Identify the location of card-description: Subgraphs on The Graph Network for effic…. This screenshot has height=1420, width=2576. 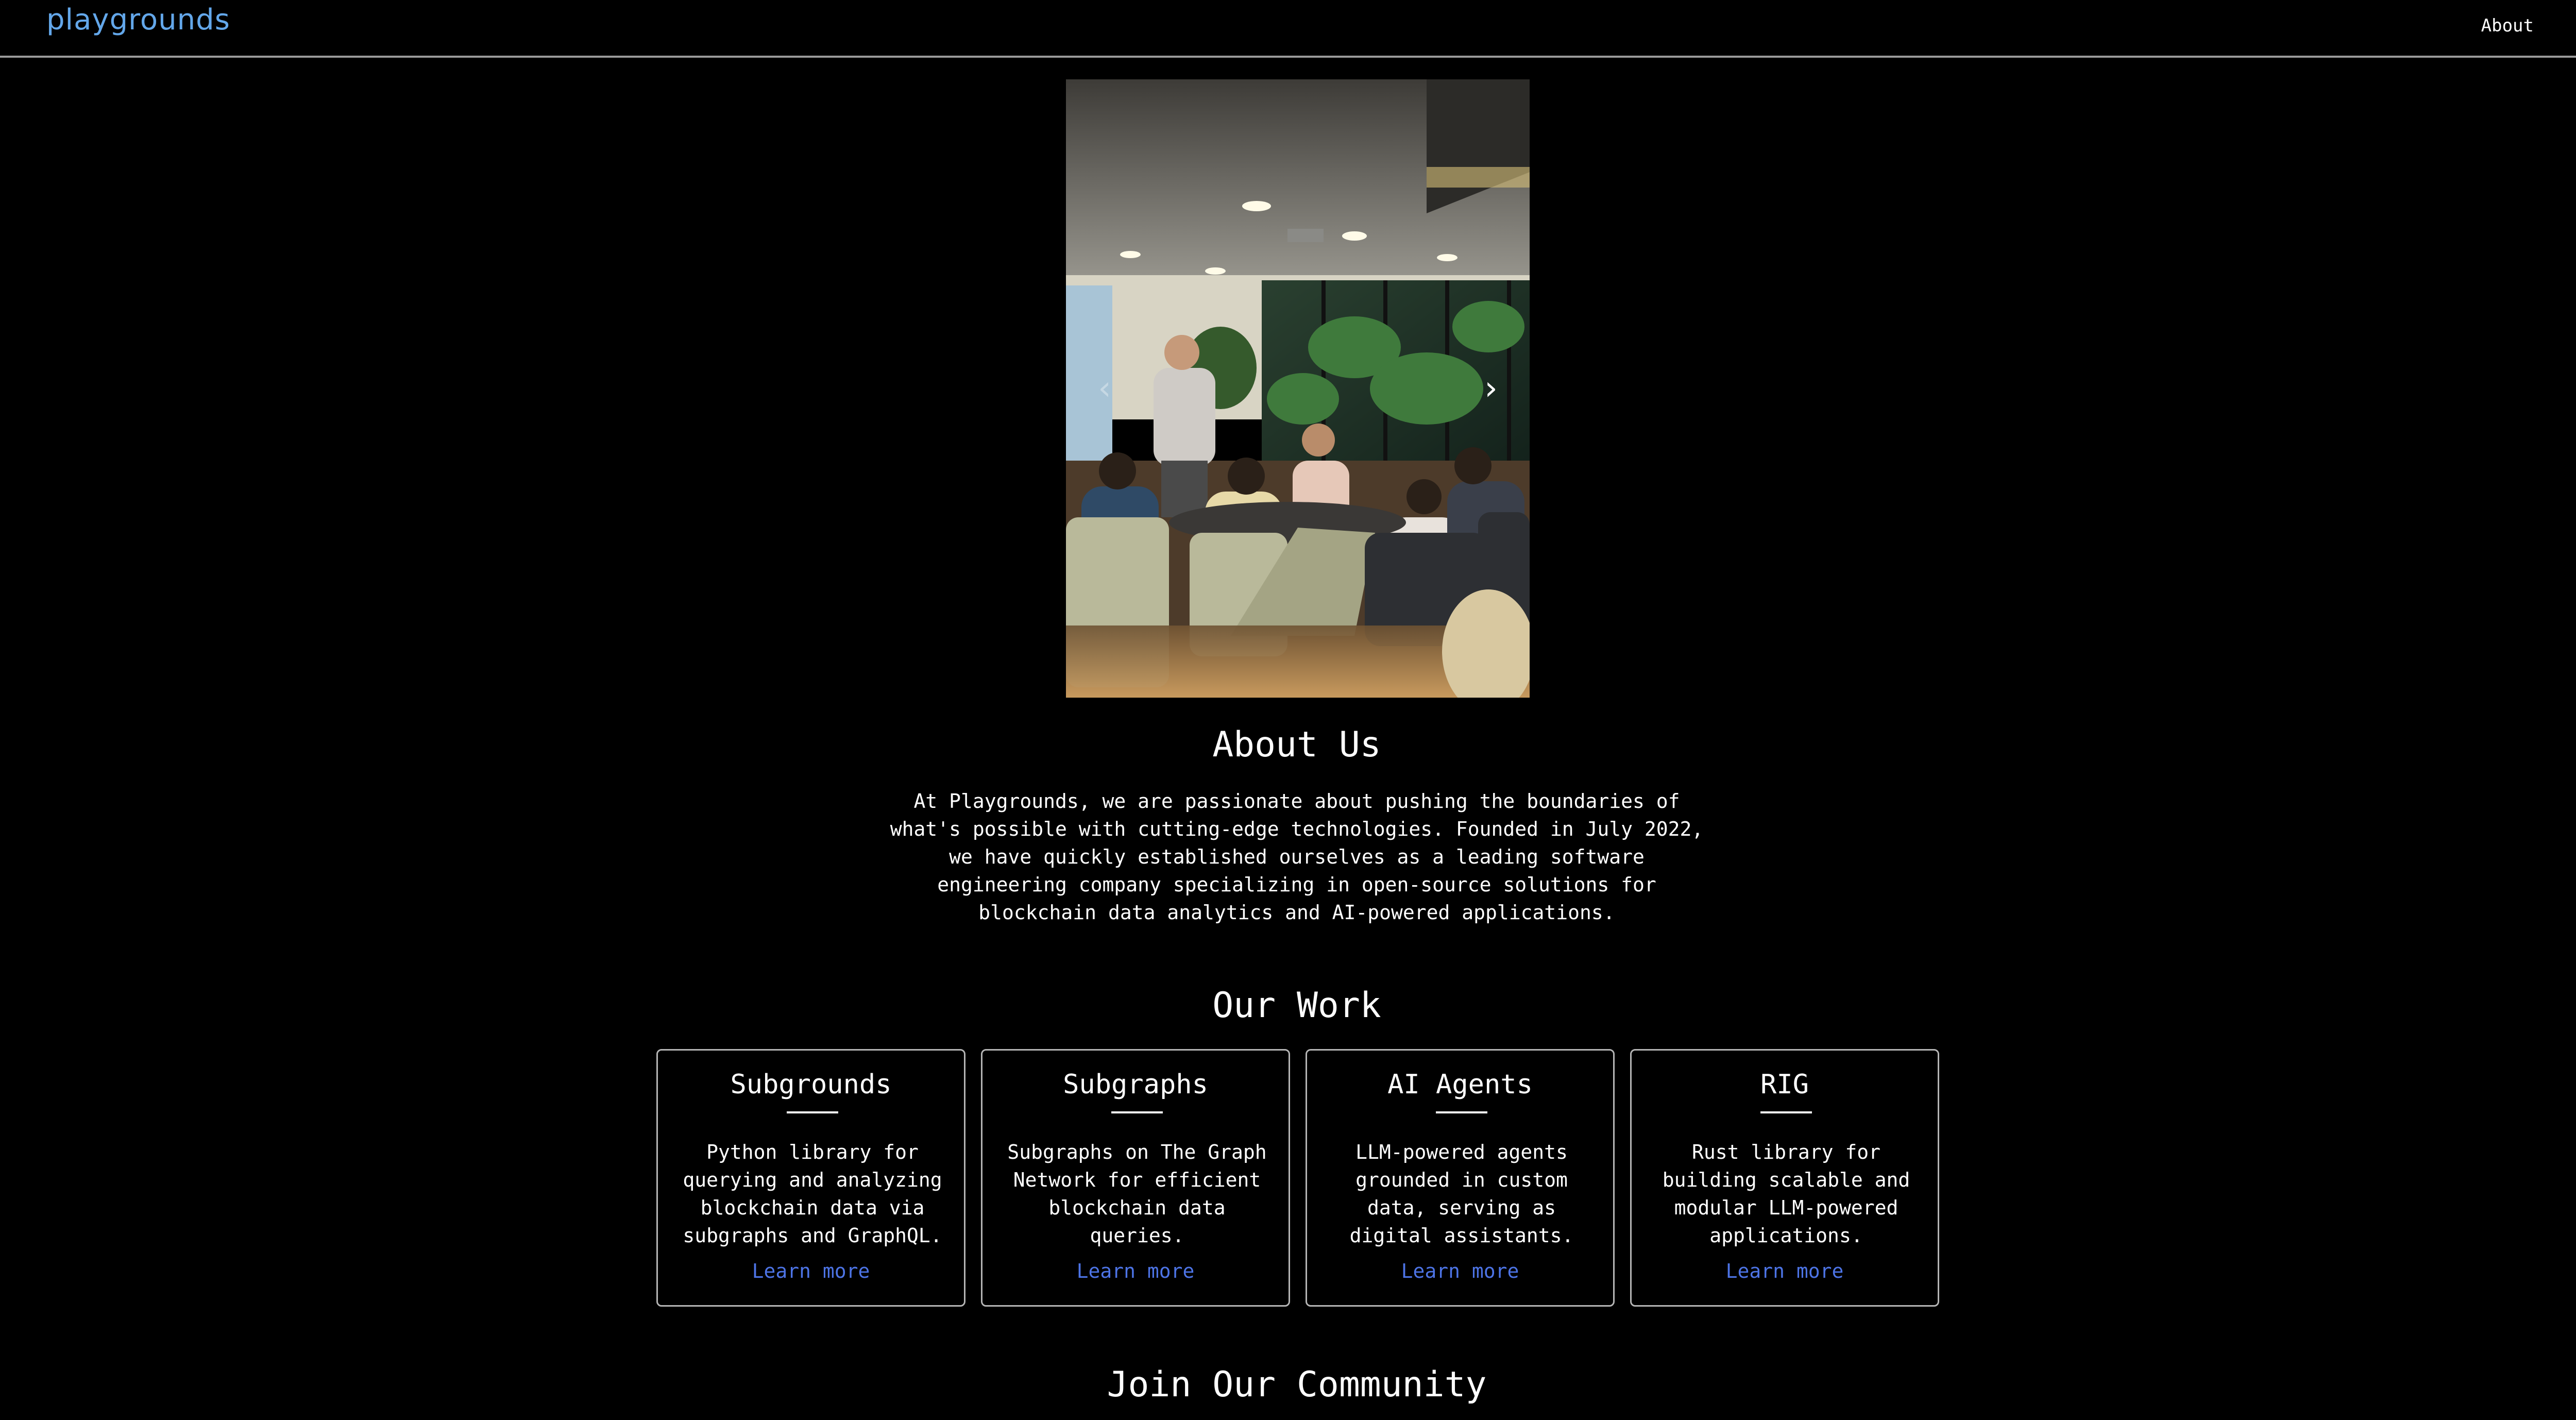
(1137, 1194).